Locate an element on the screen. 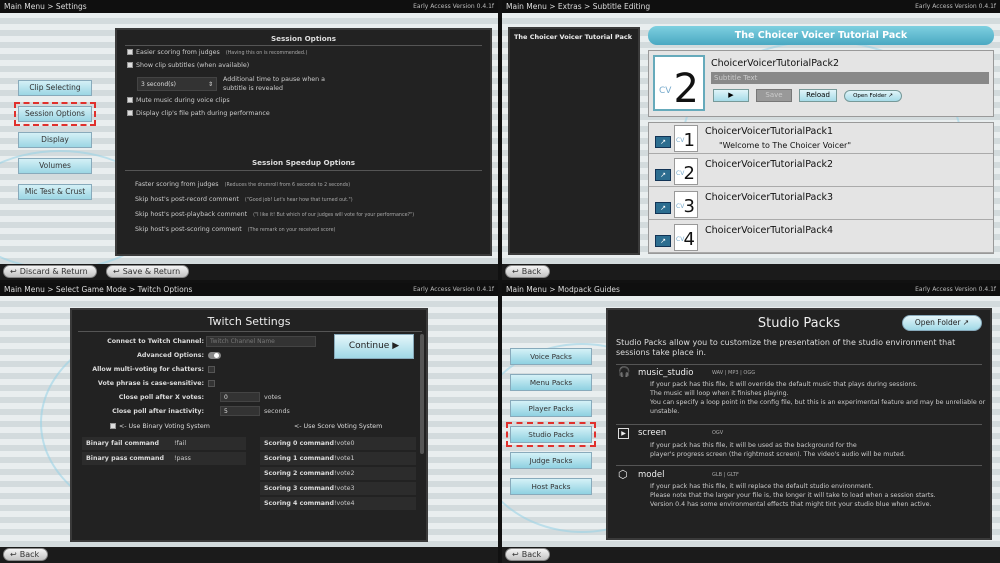 This screenshot has height=563, width=1000. command-input: !vote3 is located at coordinates (344, 488).